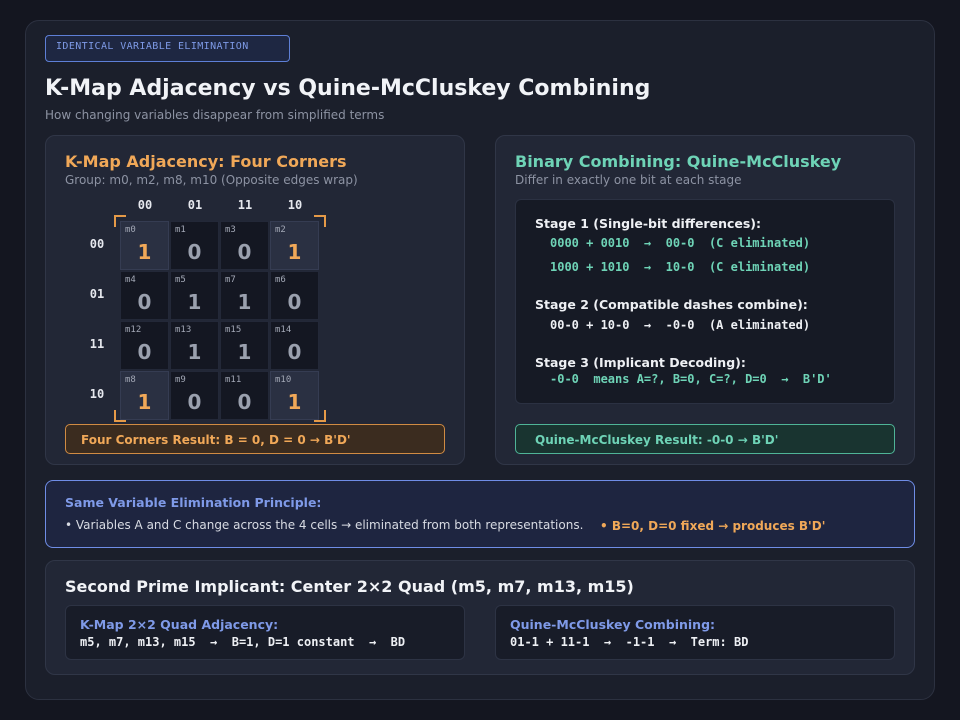 The width and height of the screenshot is (960, 720). Describe the element at coordinates (680, 325) in the screenshot. I see `stage2-line: 00-0 + 10-0 → -0-0 (A eliminated)` at that location.